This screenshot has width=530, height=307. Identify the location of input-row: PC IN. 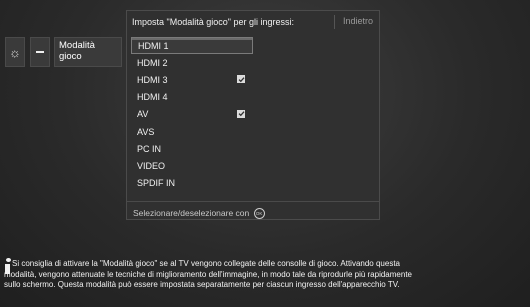
(254, 148).